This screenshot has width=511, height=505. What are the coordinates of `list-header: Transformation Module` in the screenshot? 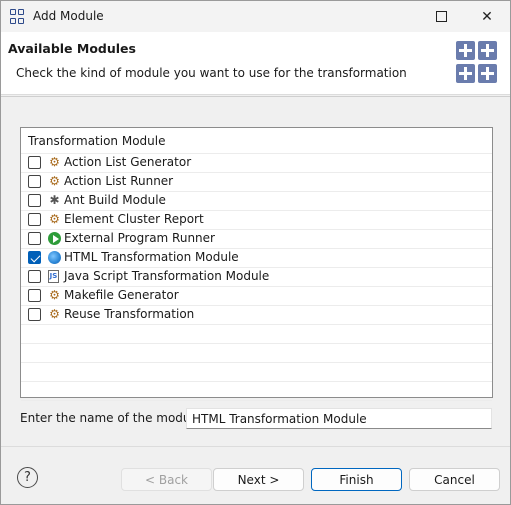 It's located at (97, 141).